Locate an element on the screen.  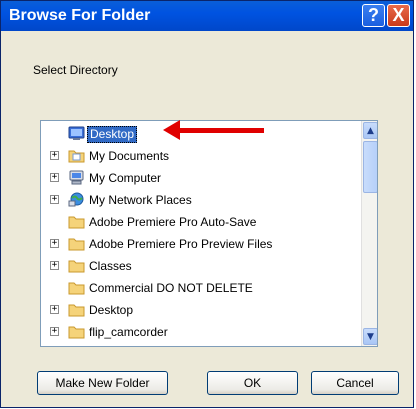
close-button: X is located at coordinates (398, 15).